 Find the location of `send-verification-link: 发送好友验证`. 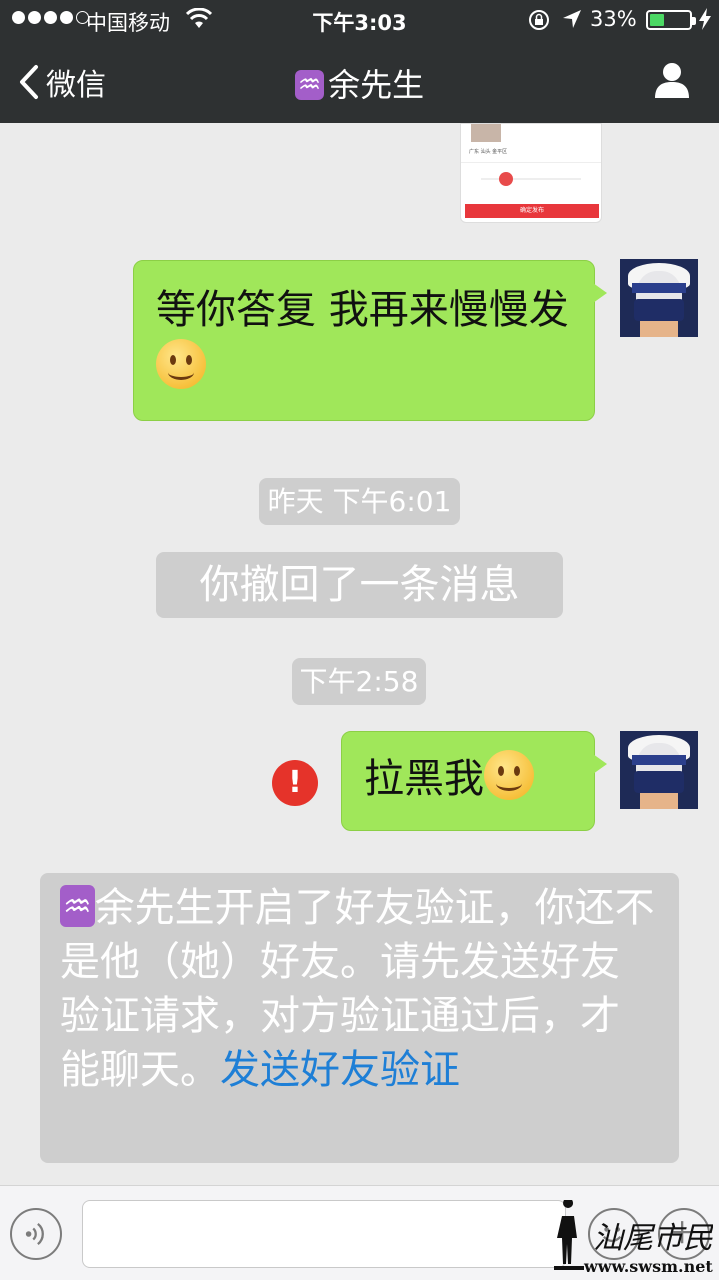

send-verification-link: 发送好友验证 is located at coordinates (340, 1070).